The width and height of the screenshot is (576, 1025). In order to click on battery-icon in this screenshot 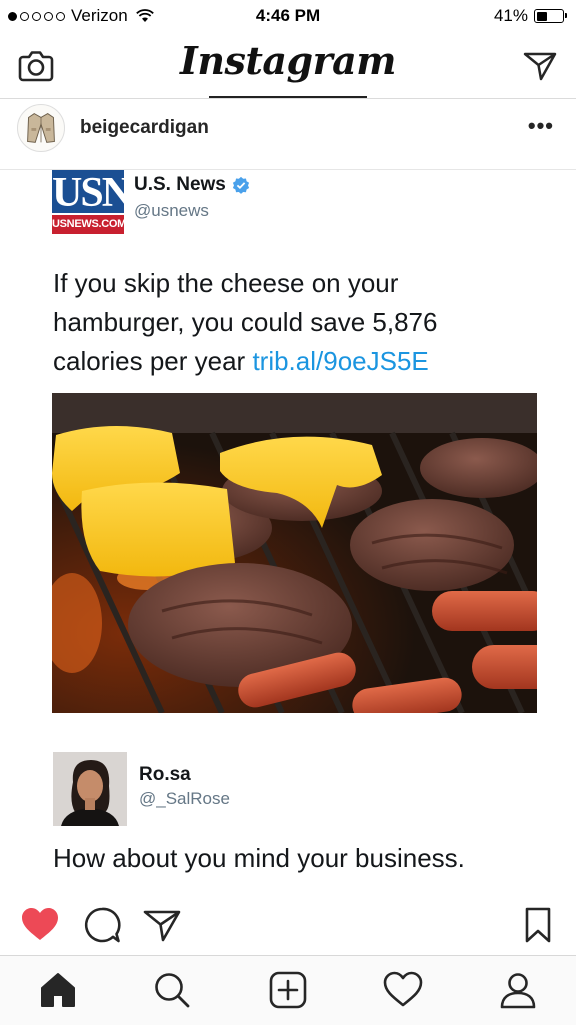, I will do `click(550, 16)`.